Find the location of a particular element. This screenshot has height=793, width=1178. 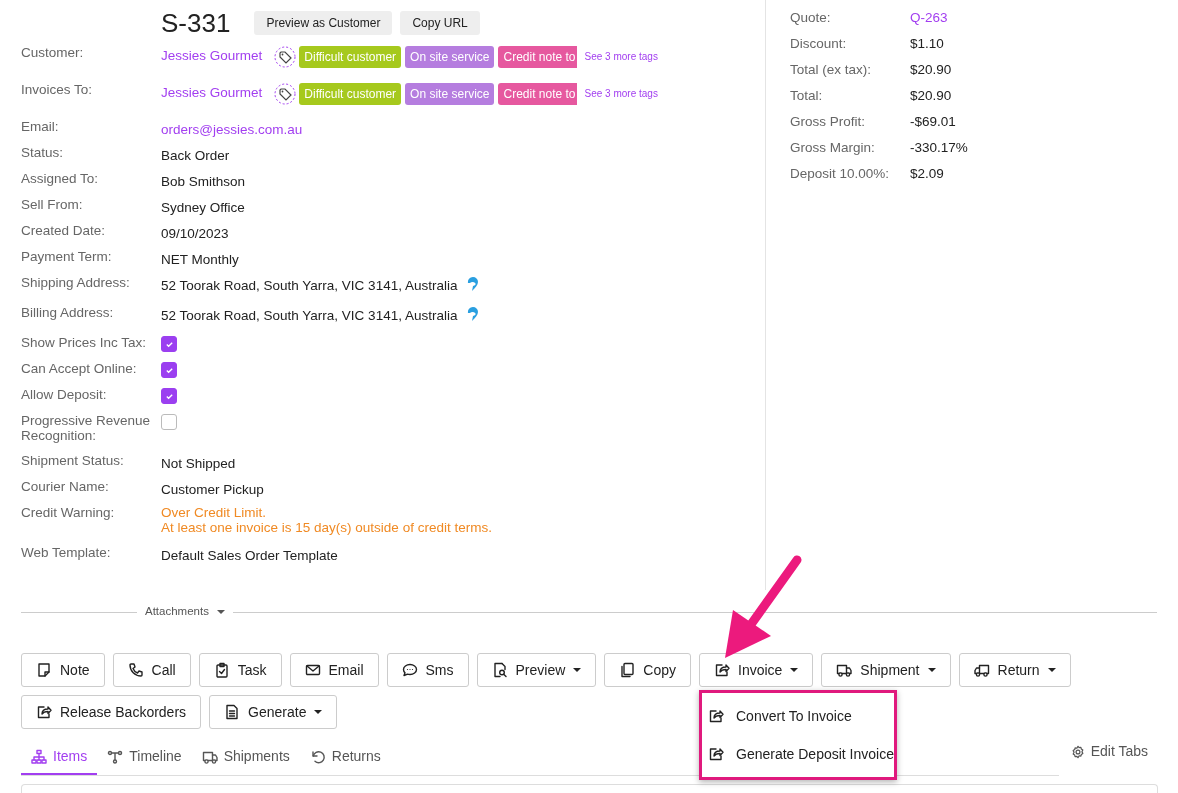

clipboard-icon is located at coordinates (221, 670).